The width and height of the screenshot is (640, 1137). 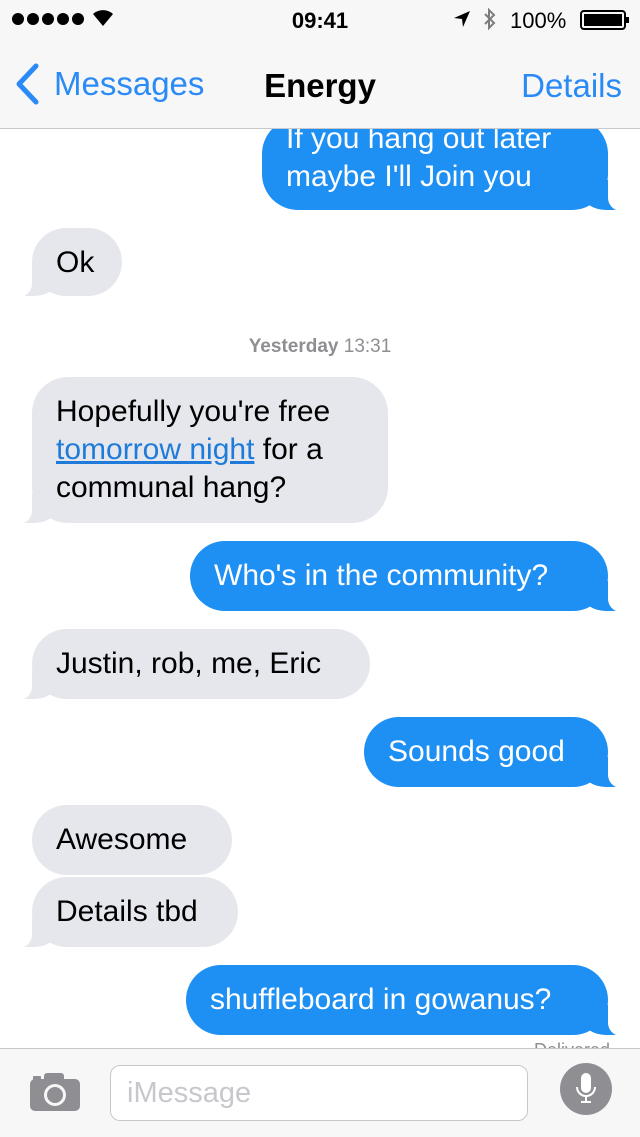 I want to click on date-link: tomorrow night, so click(x=155, y=449).